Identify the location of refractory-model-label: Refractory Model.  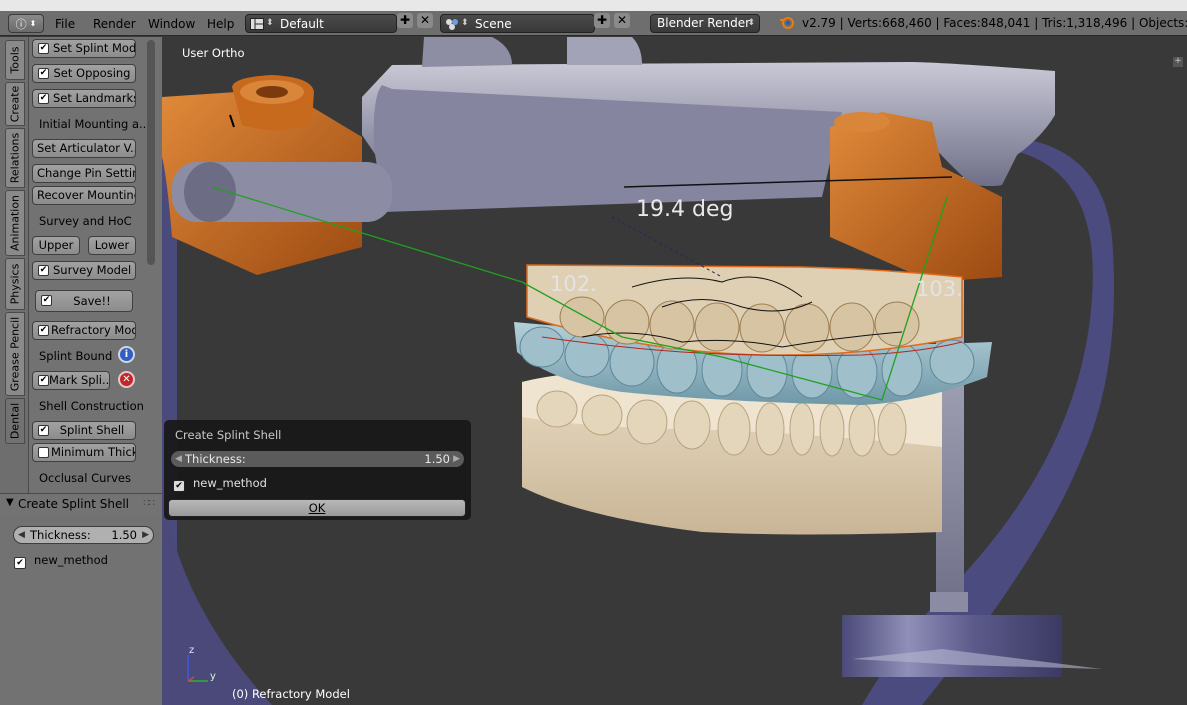
(93, 330).